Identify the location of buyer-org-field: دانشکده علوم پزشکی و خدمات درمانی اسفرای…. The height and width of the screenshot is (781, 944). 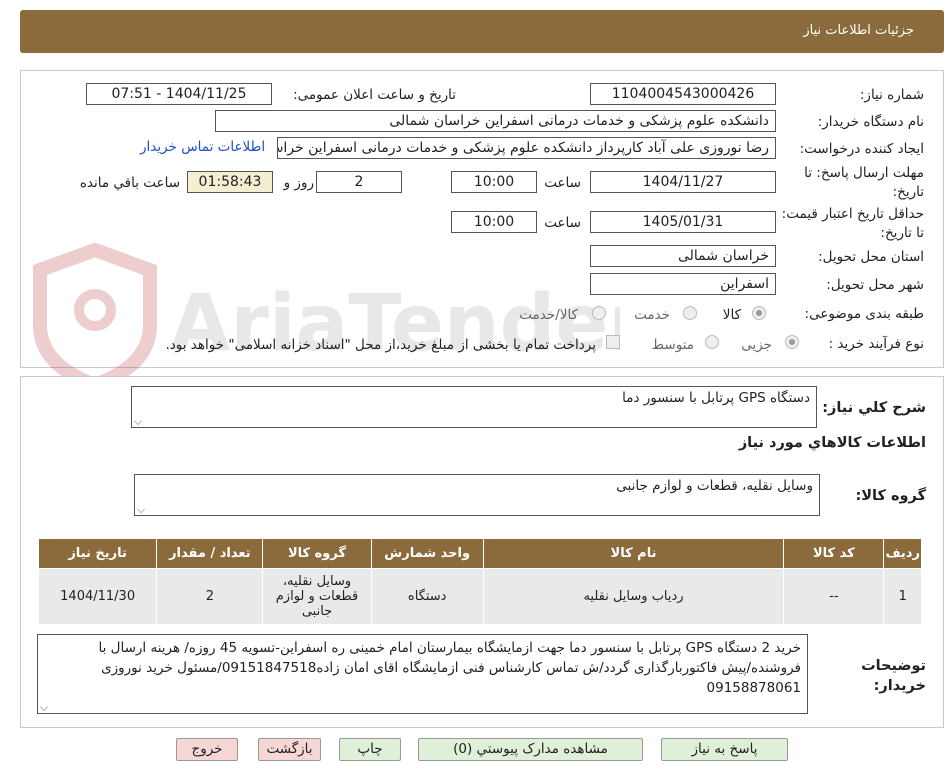
(495, 121).